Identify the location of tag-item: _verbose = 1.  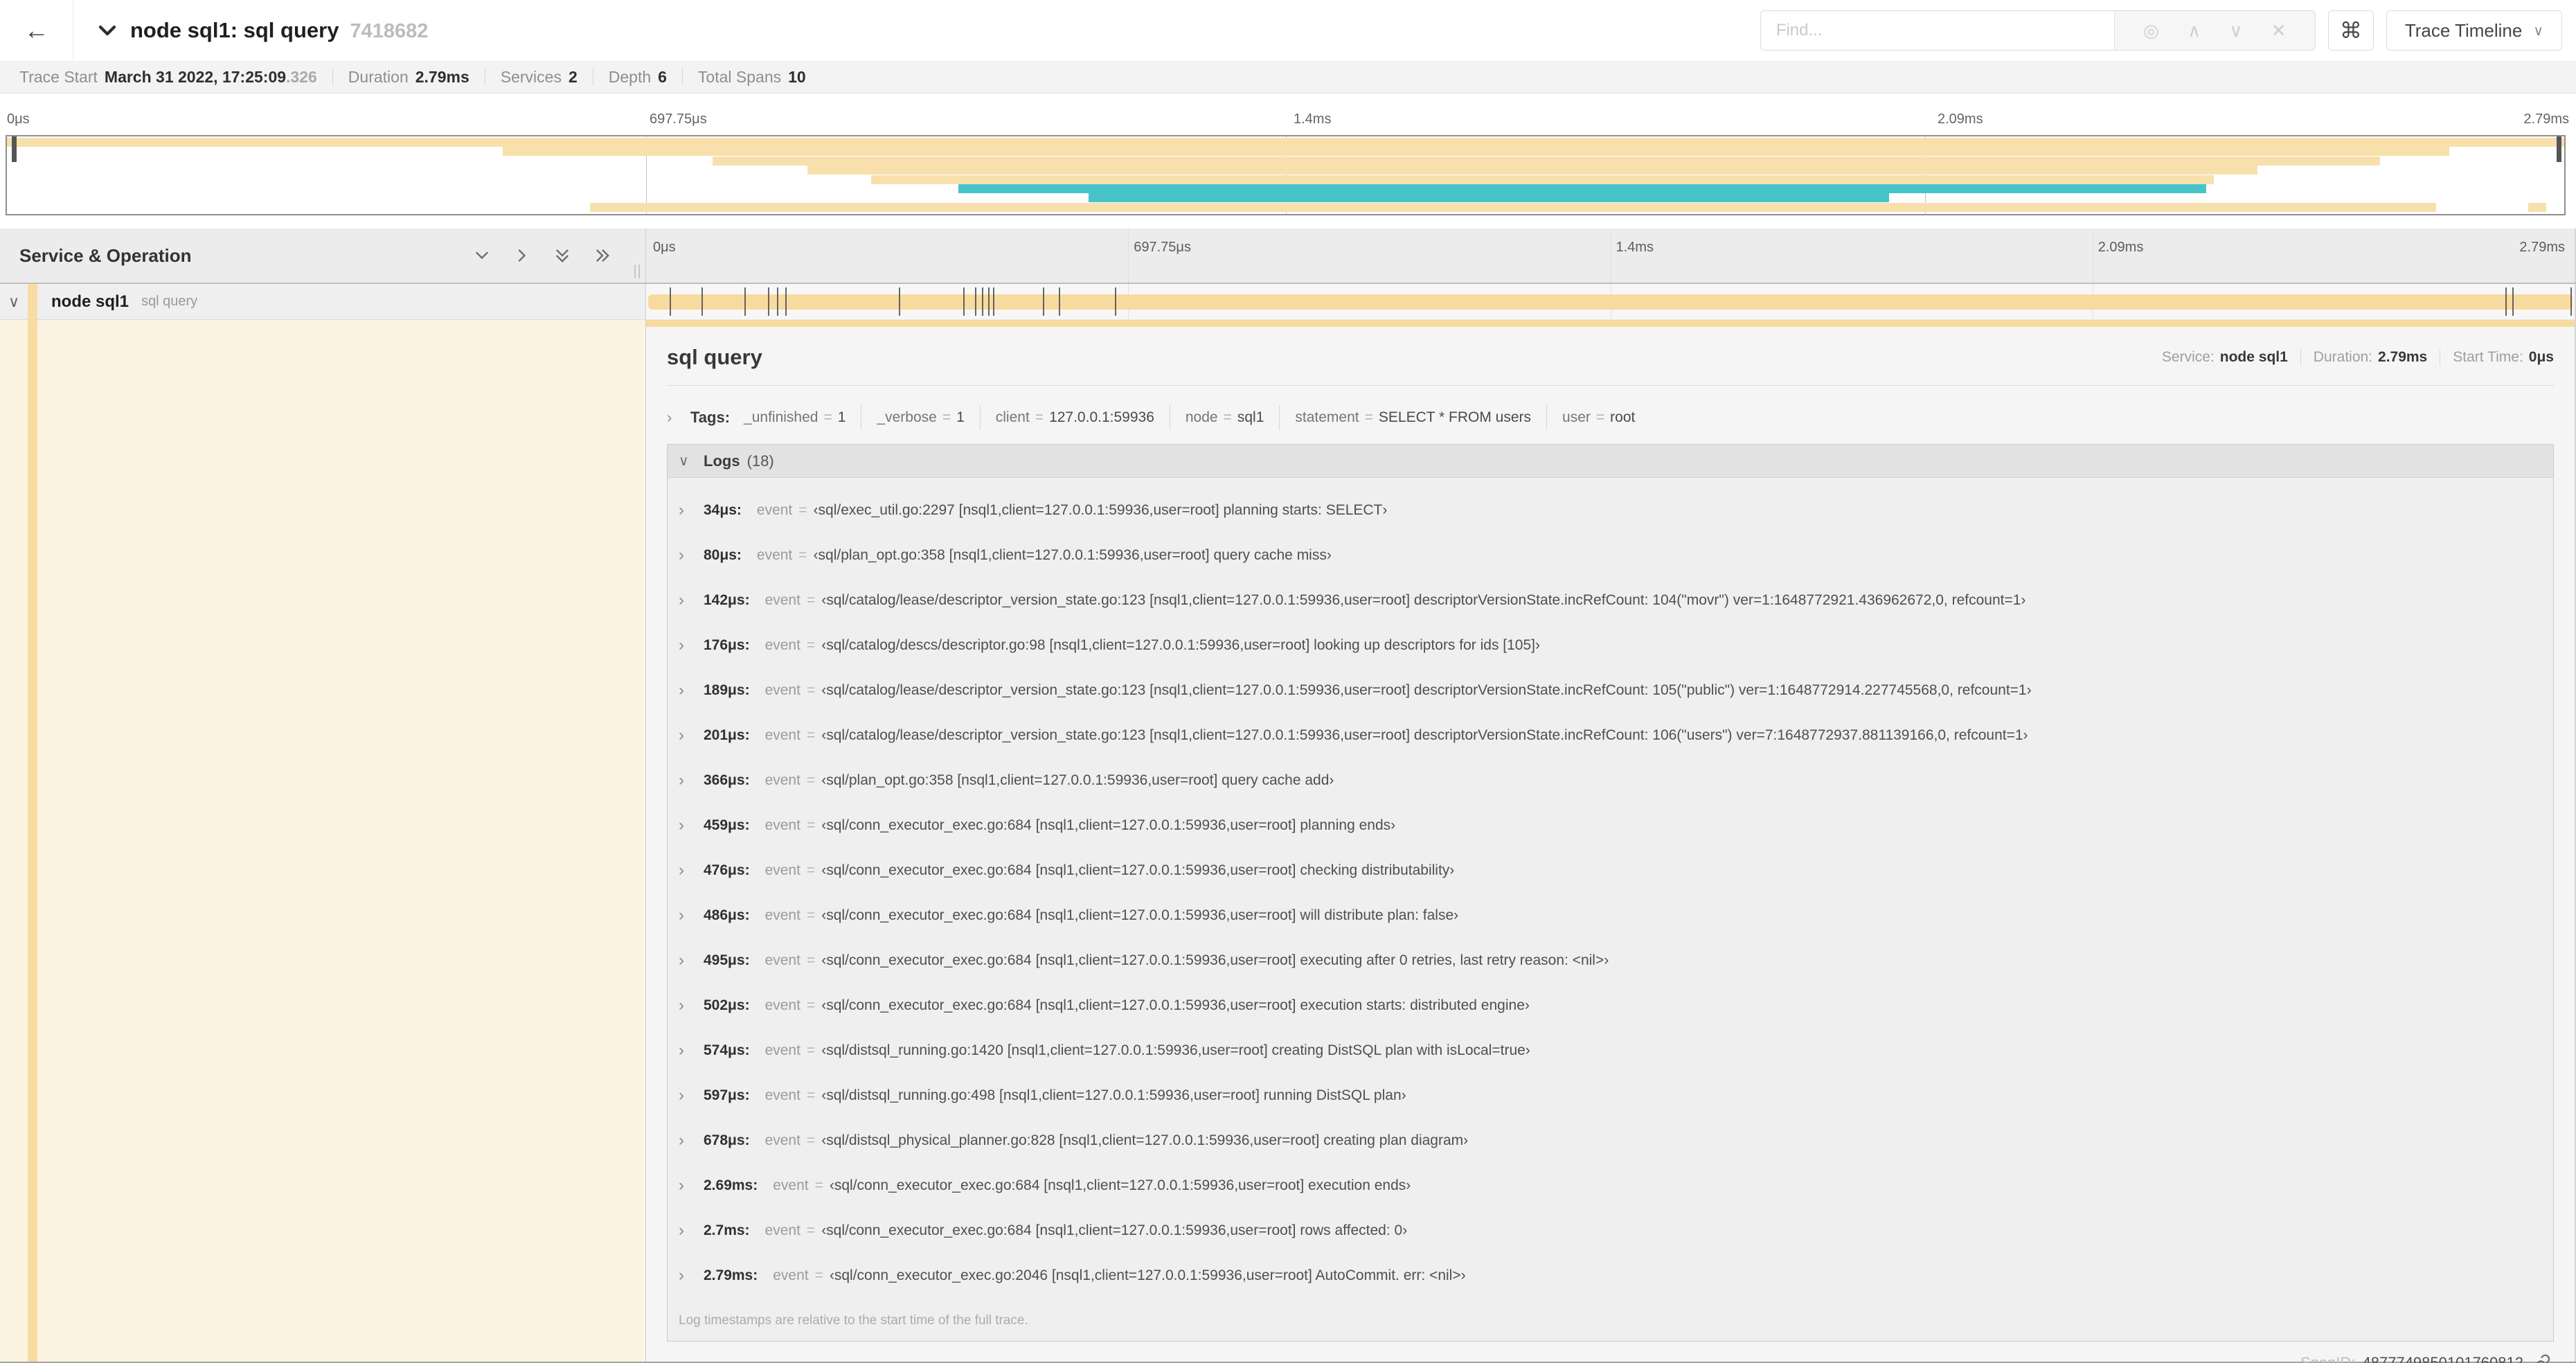
(921, 418).